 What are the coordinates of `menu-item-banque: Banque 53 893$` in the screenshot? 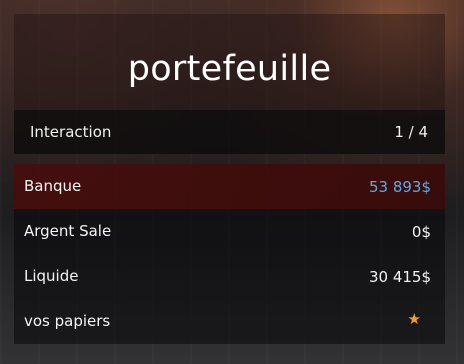 It's located at (229, 186).